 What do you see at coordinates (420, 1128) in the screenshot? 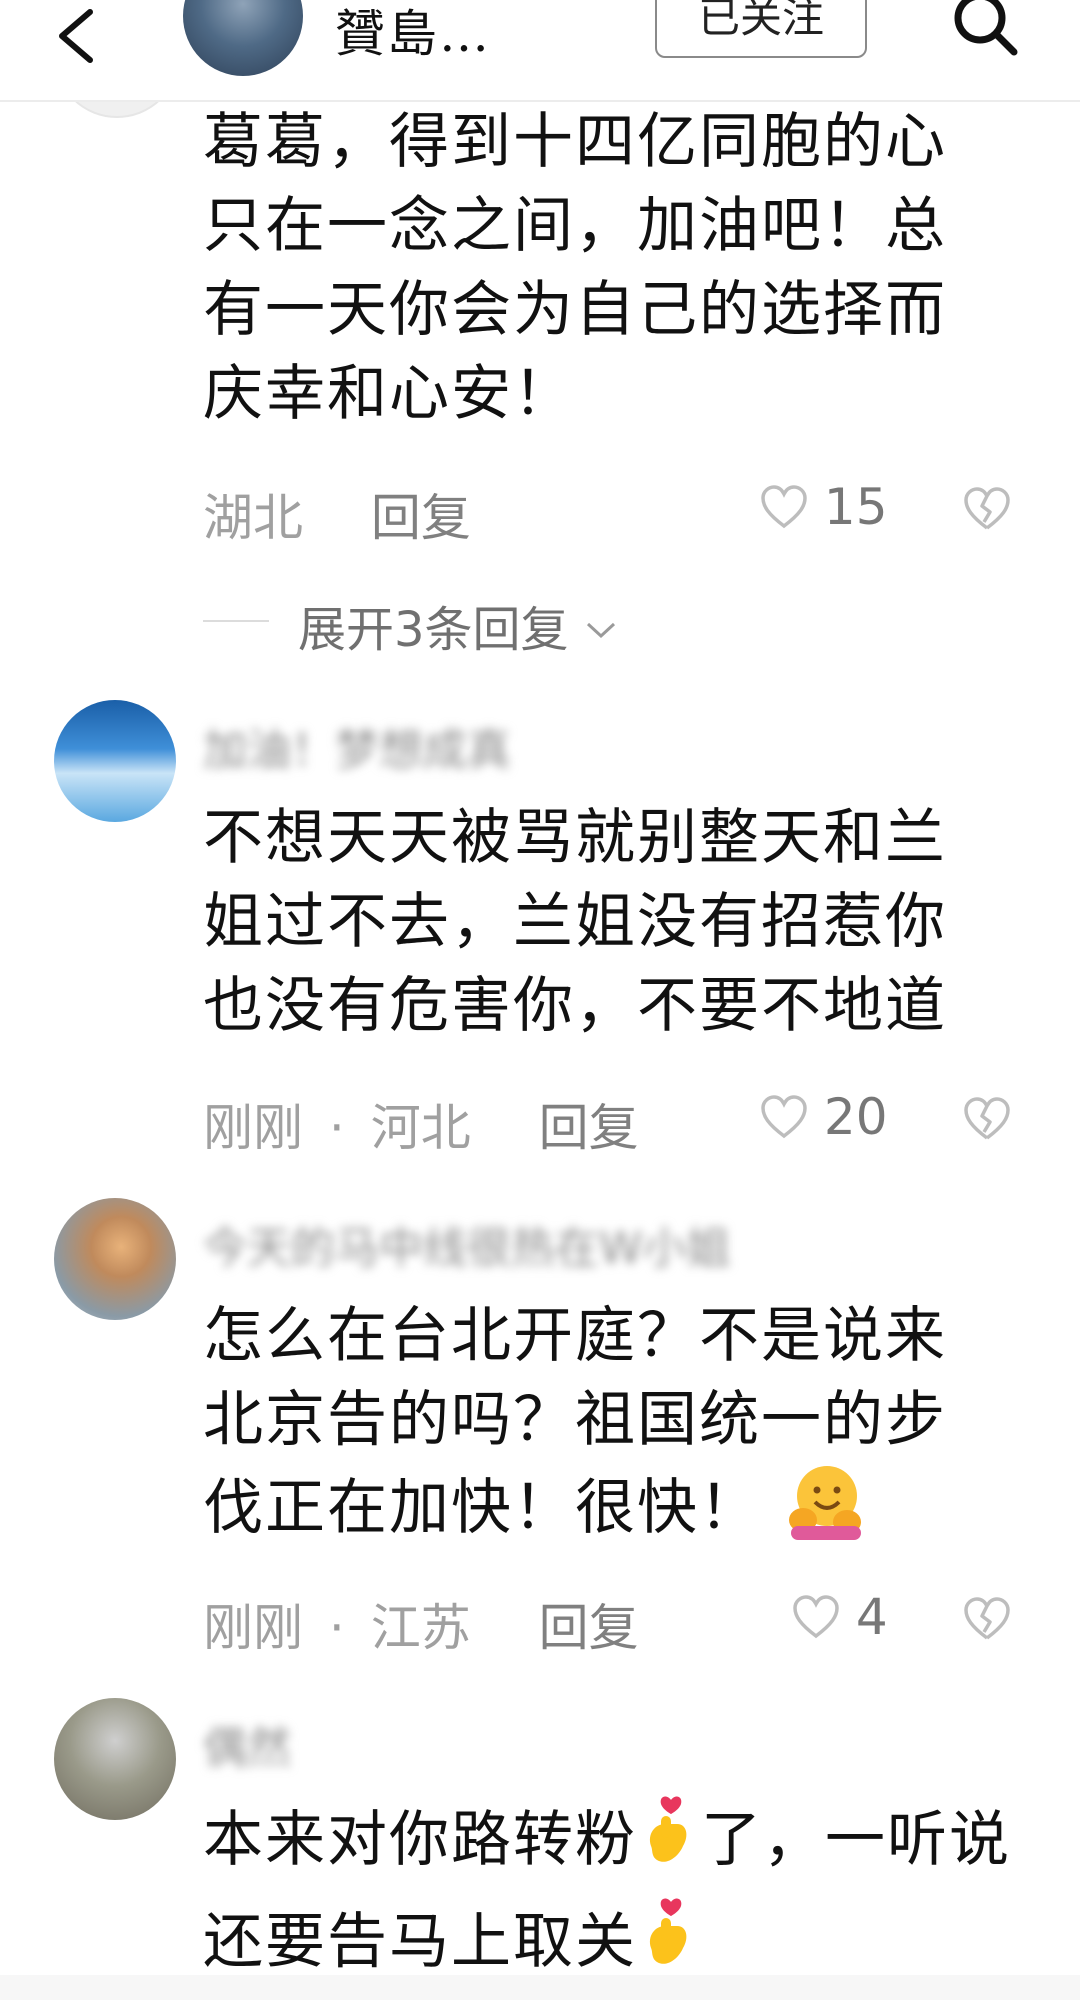
I see `comment-location: 河北` at bounding box center [420, 1128].